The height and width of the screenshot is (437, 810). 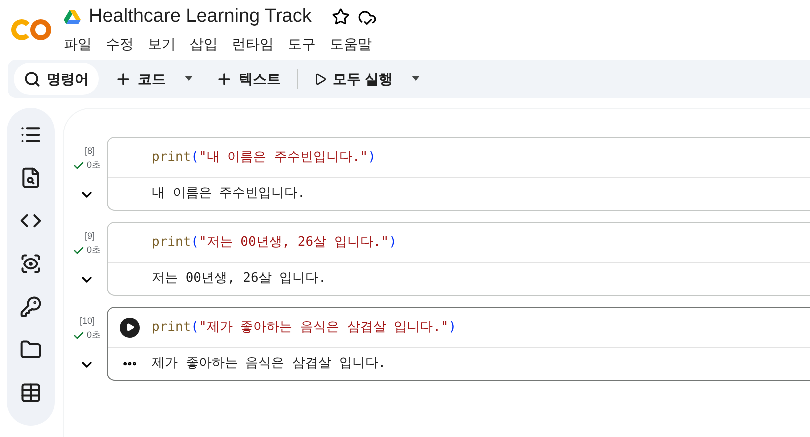 I want to click on menu-item: 삽입, so click(x=204, y=44).